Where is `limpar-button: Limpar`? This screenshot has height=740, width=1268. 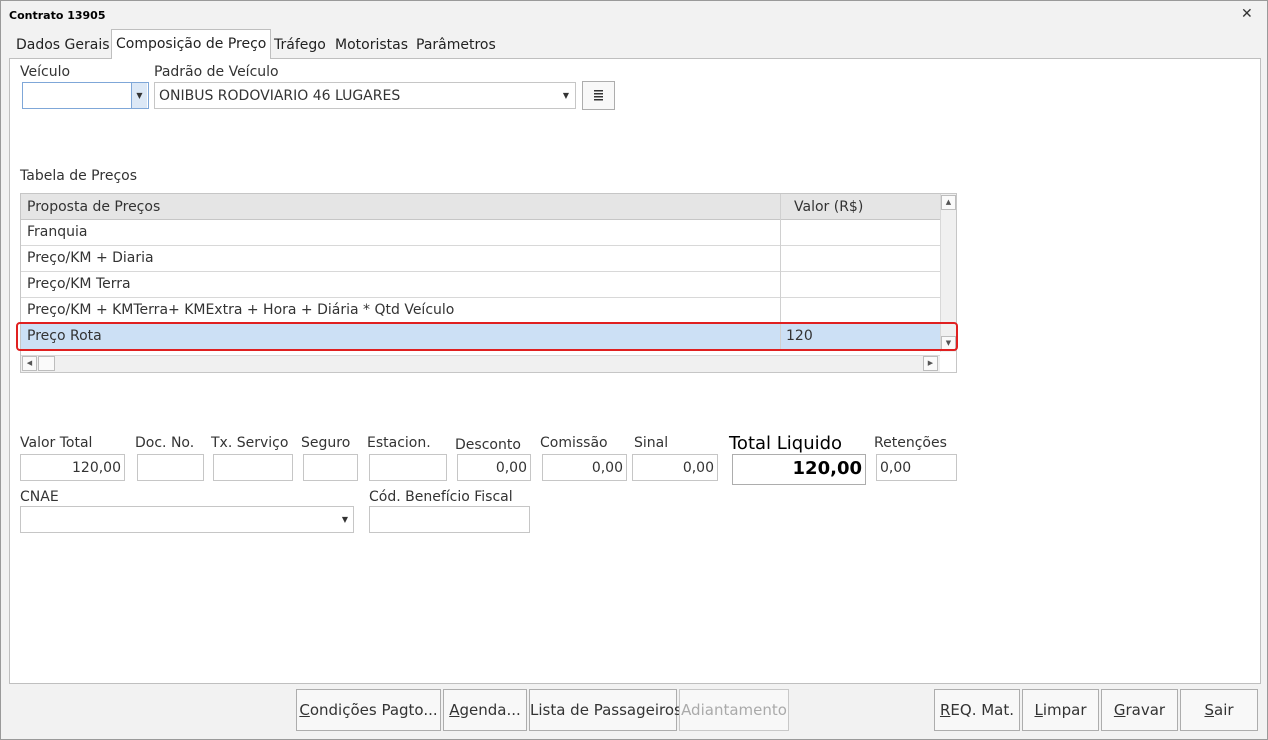 limpar-button: Limpar is located at coordinates (1060, 710).